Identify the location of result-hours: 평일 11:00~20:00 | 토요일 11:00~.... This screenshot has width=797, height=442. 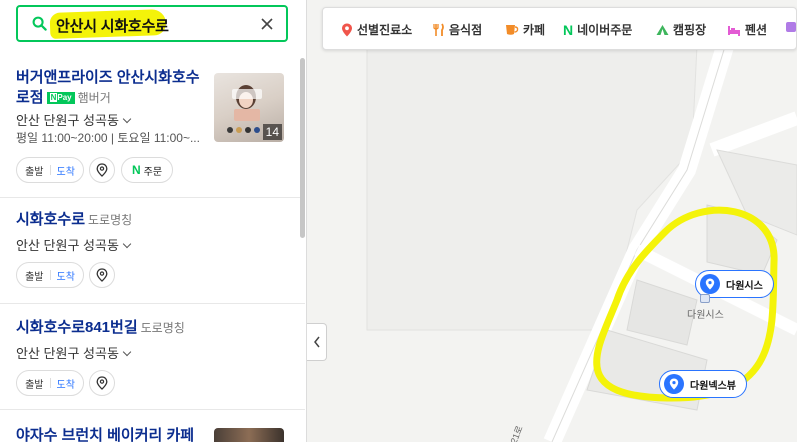
(108, 138).